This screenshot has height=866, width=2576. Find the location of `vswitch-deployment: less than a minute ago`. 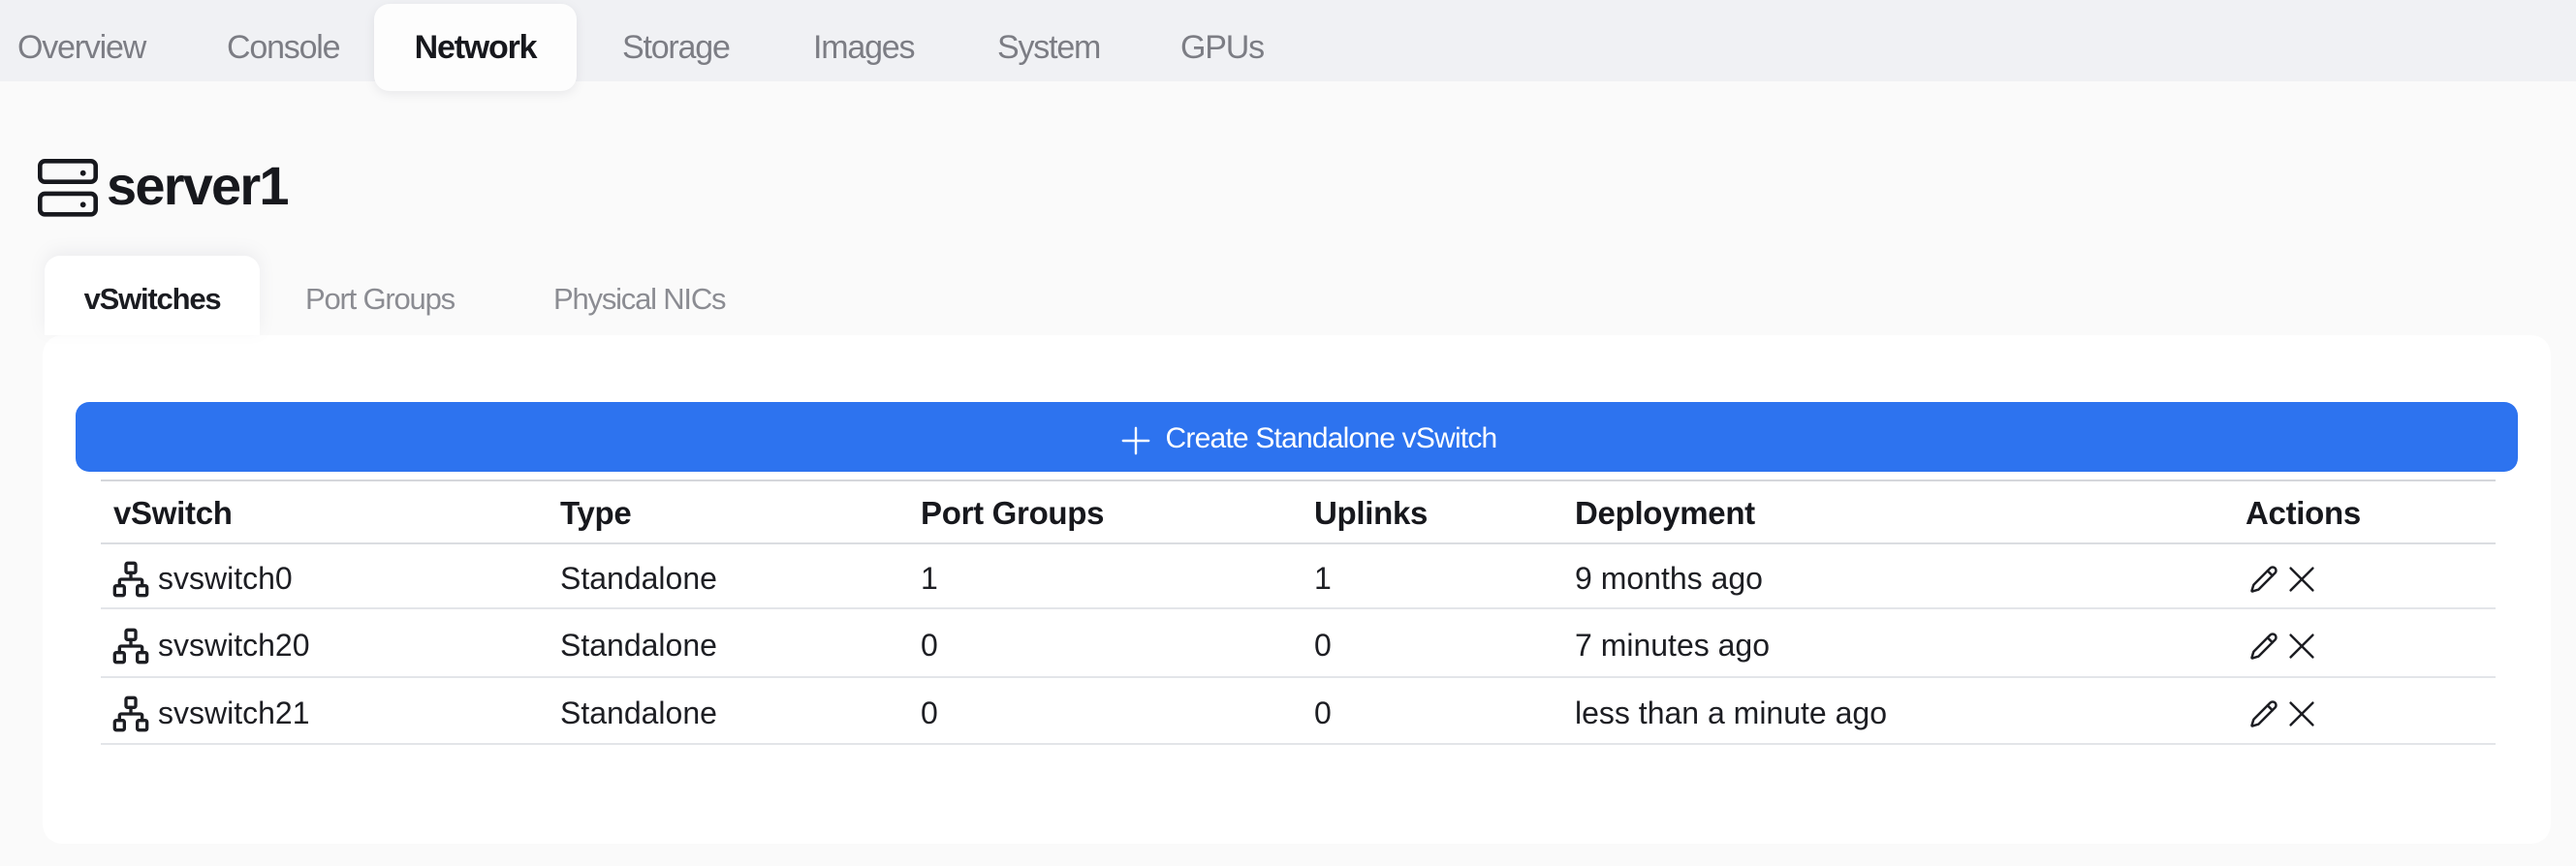

vswitch-deployment: less than a minute ago is located at coordinates (1897, 711).